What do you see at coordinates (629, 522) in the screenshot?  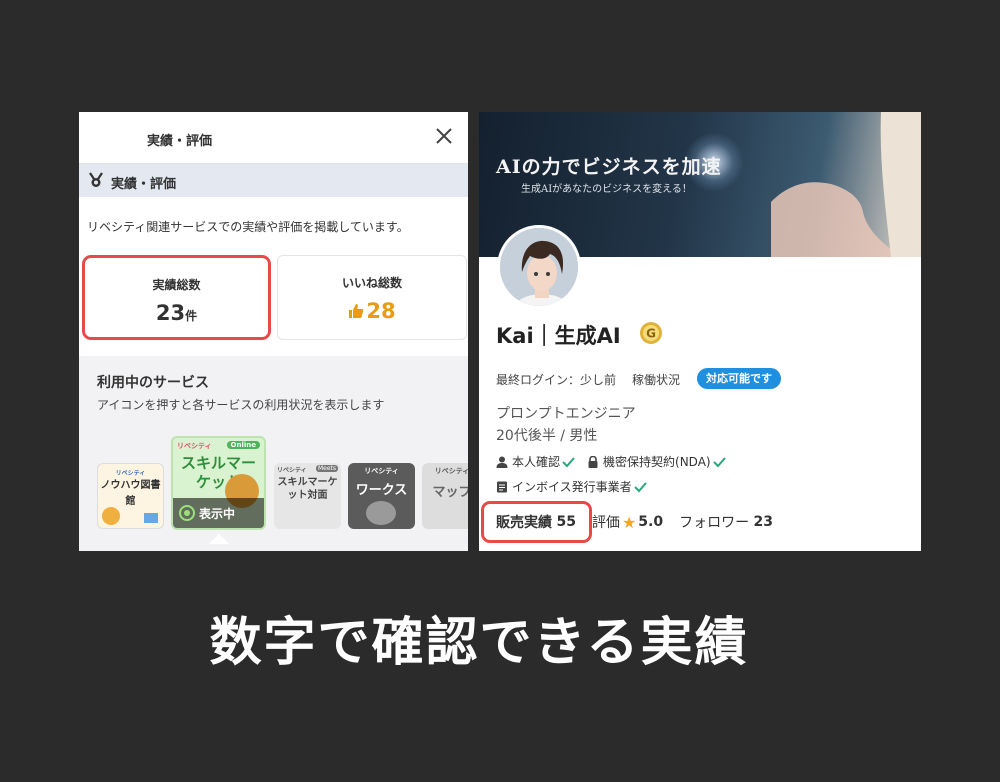 I see `star-icon: ★` at bounding box center [629, 522].